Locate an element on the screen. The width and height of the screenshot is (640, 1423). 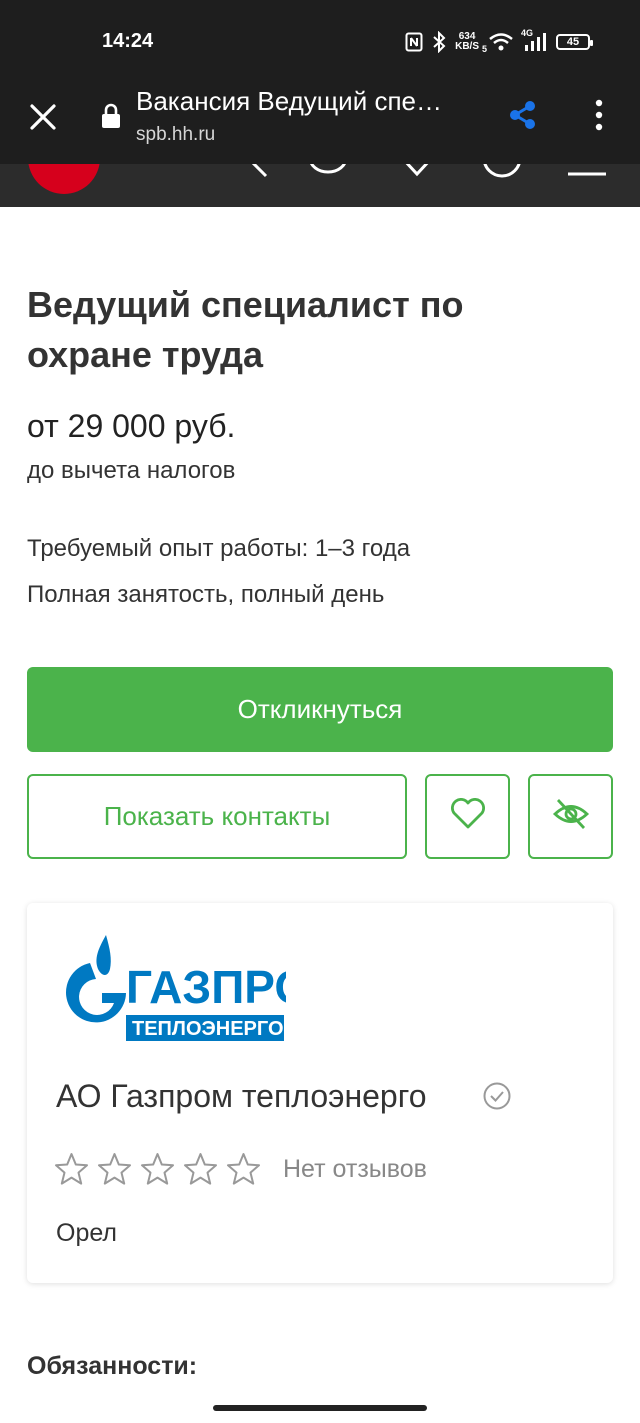
vacancy-title: Ведущий специалист по охране труда is located at coordinates (245, 329).